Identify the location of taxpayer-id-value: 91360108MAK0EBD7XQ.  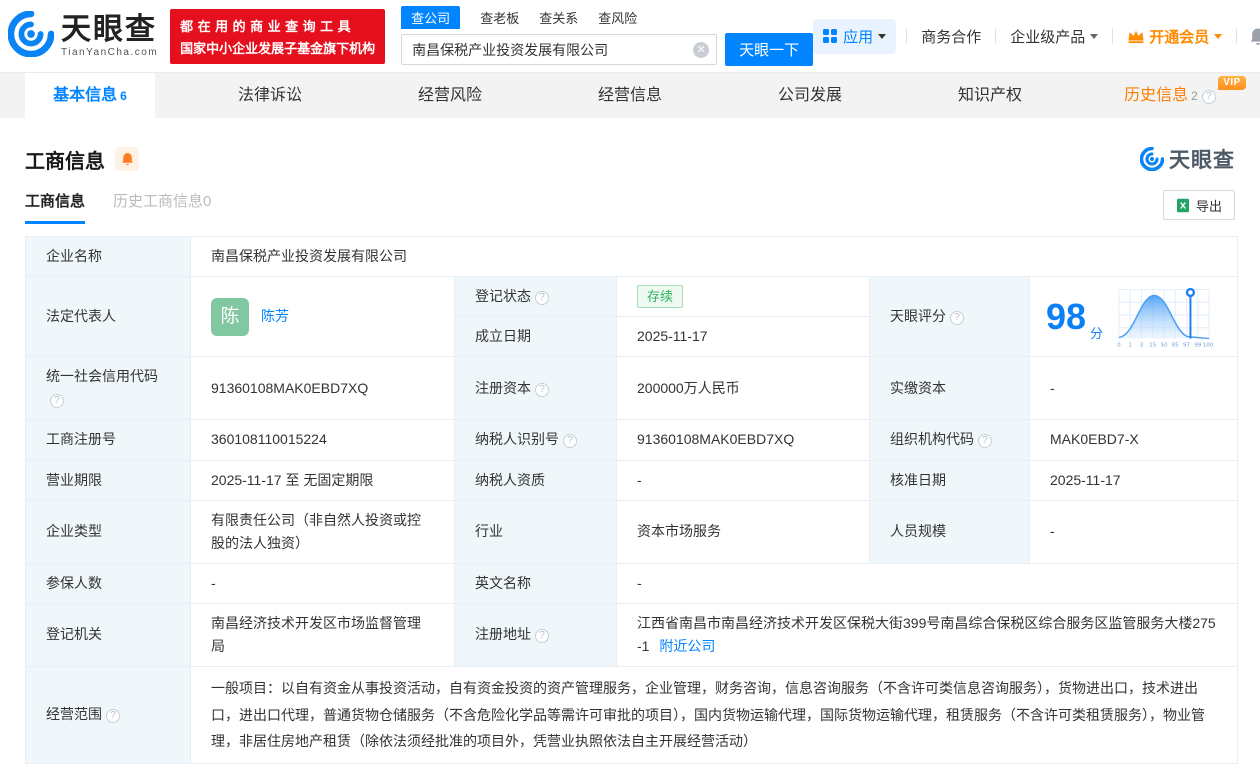
(743, 440).